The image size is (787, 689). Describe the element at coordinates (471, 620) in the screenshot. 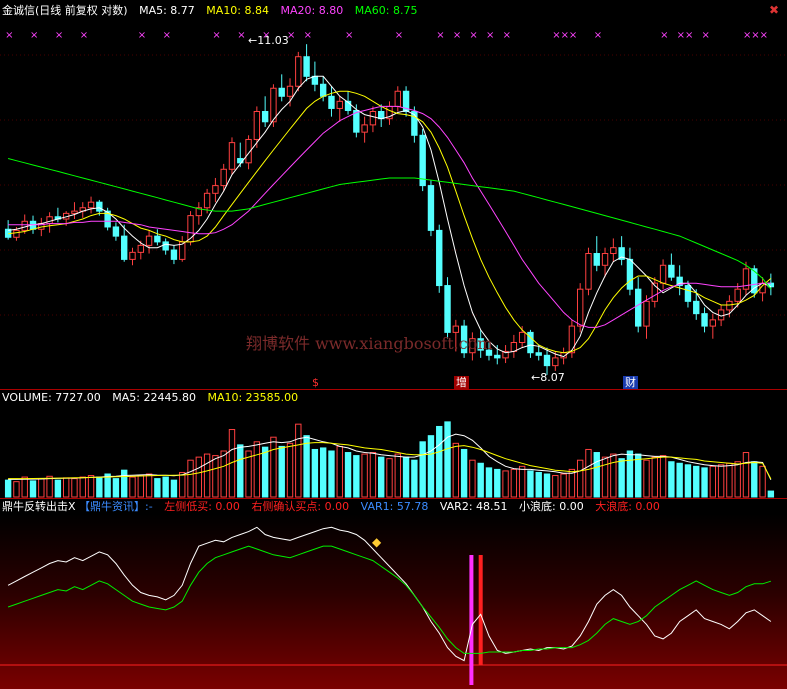

I see `signal-bar-magenta` at that location.